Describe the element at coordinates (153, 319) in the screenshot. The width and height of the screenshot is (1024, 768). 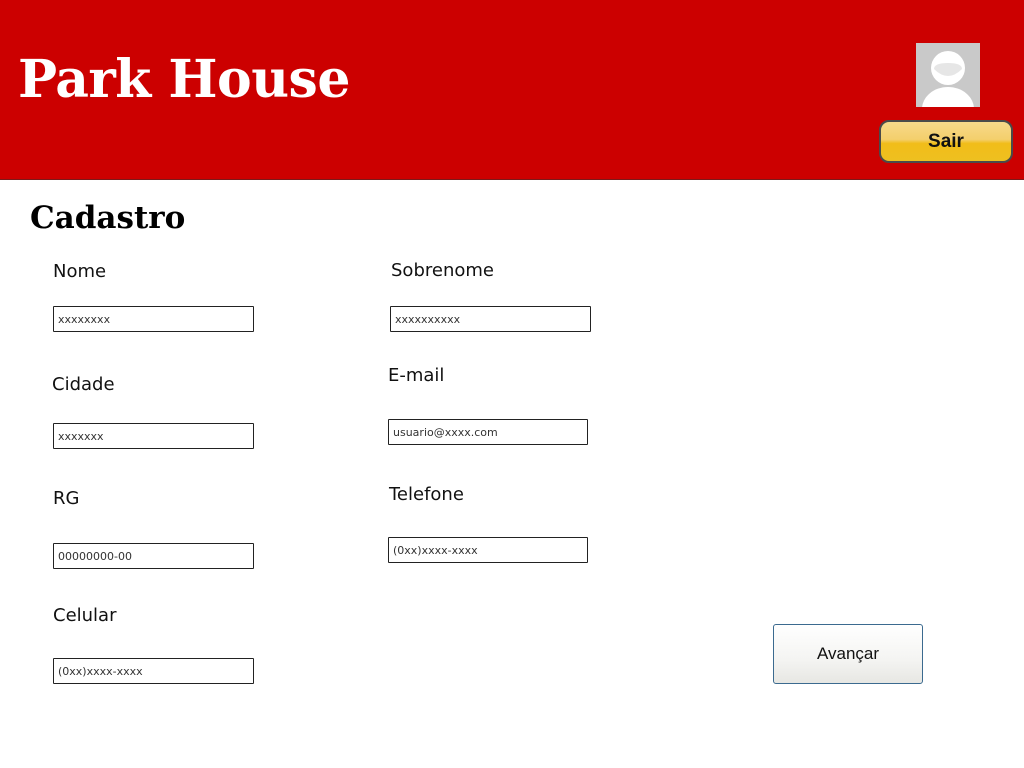
I see `nome-input` at that location.